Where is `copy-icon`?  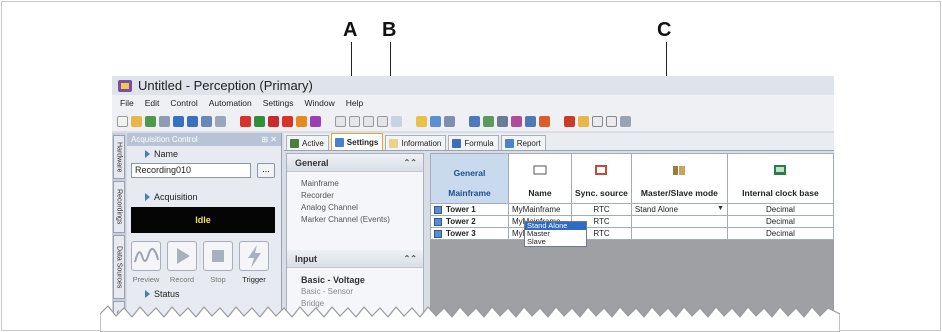
copy-icon is located at coordinates (354, 121).